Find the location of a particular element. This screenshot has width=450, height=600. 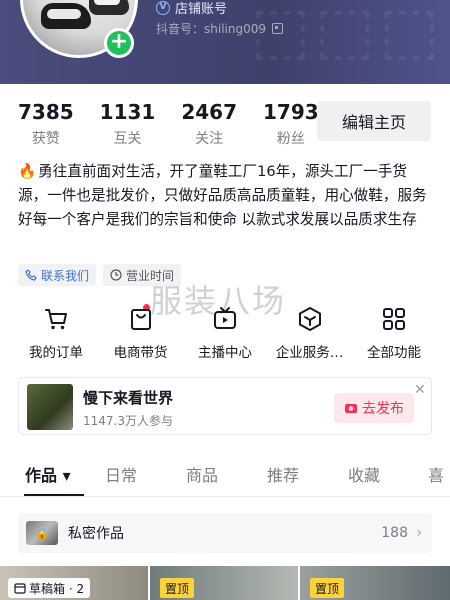

verified-icon: V is located at coordinates (163, 7).